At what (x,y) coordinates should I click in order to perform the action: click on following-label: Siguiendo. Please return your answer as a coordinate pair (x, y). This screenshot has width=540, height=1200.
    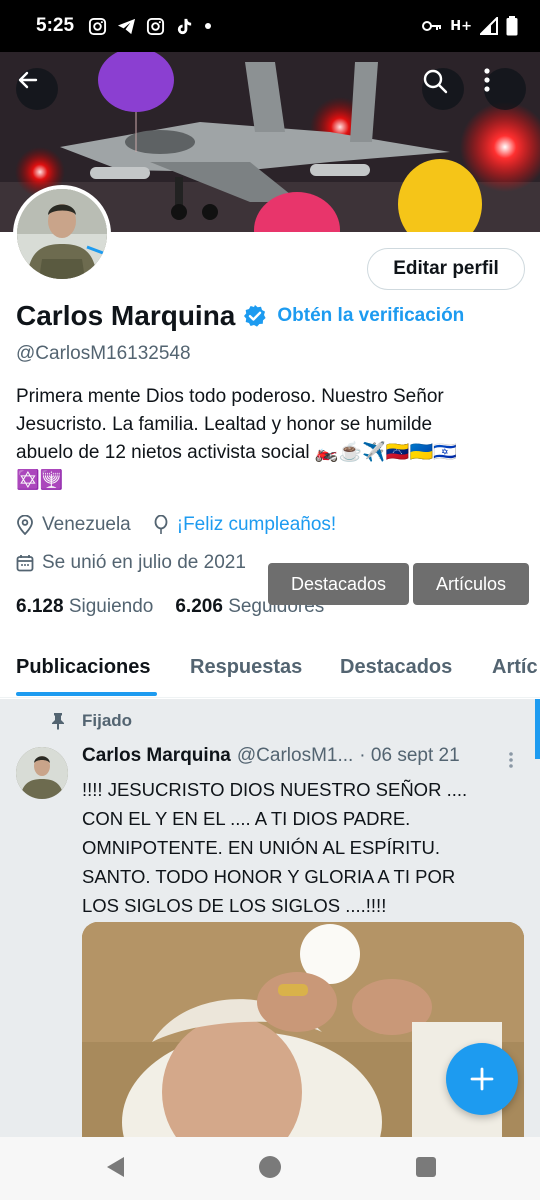
    Looking at the image, I should click on (111, 606).